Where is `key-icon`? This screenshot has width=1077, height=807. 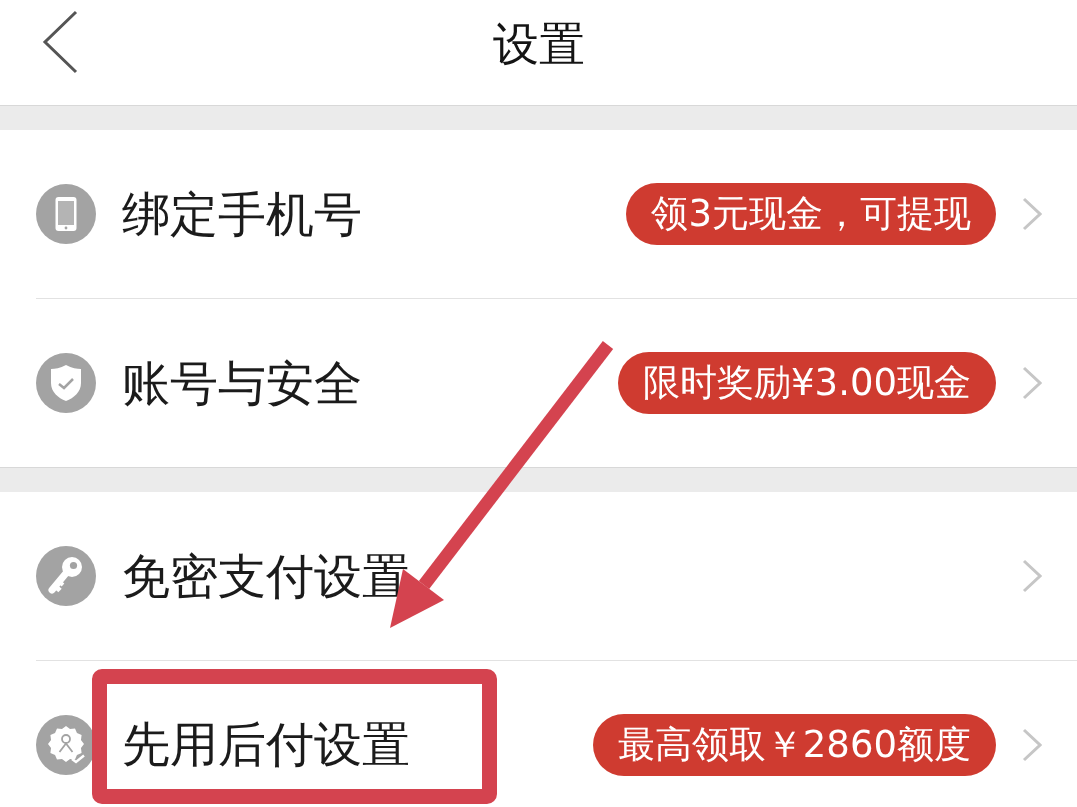 key-icon is located at coordinates (66, 576).